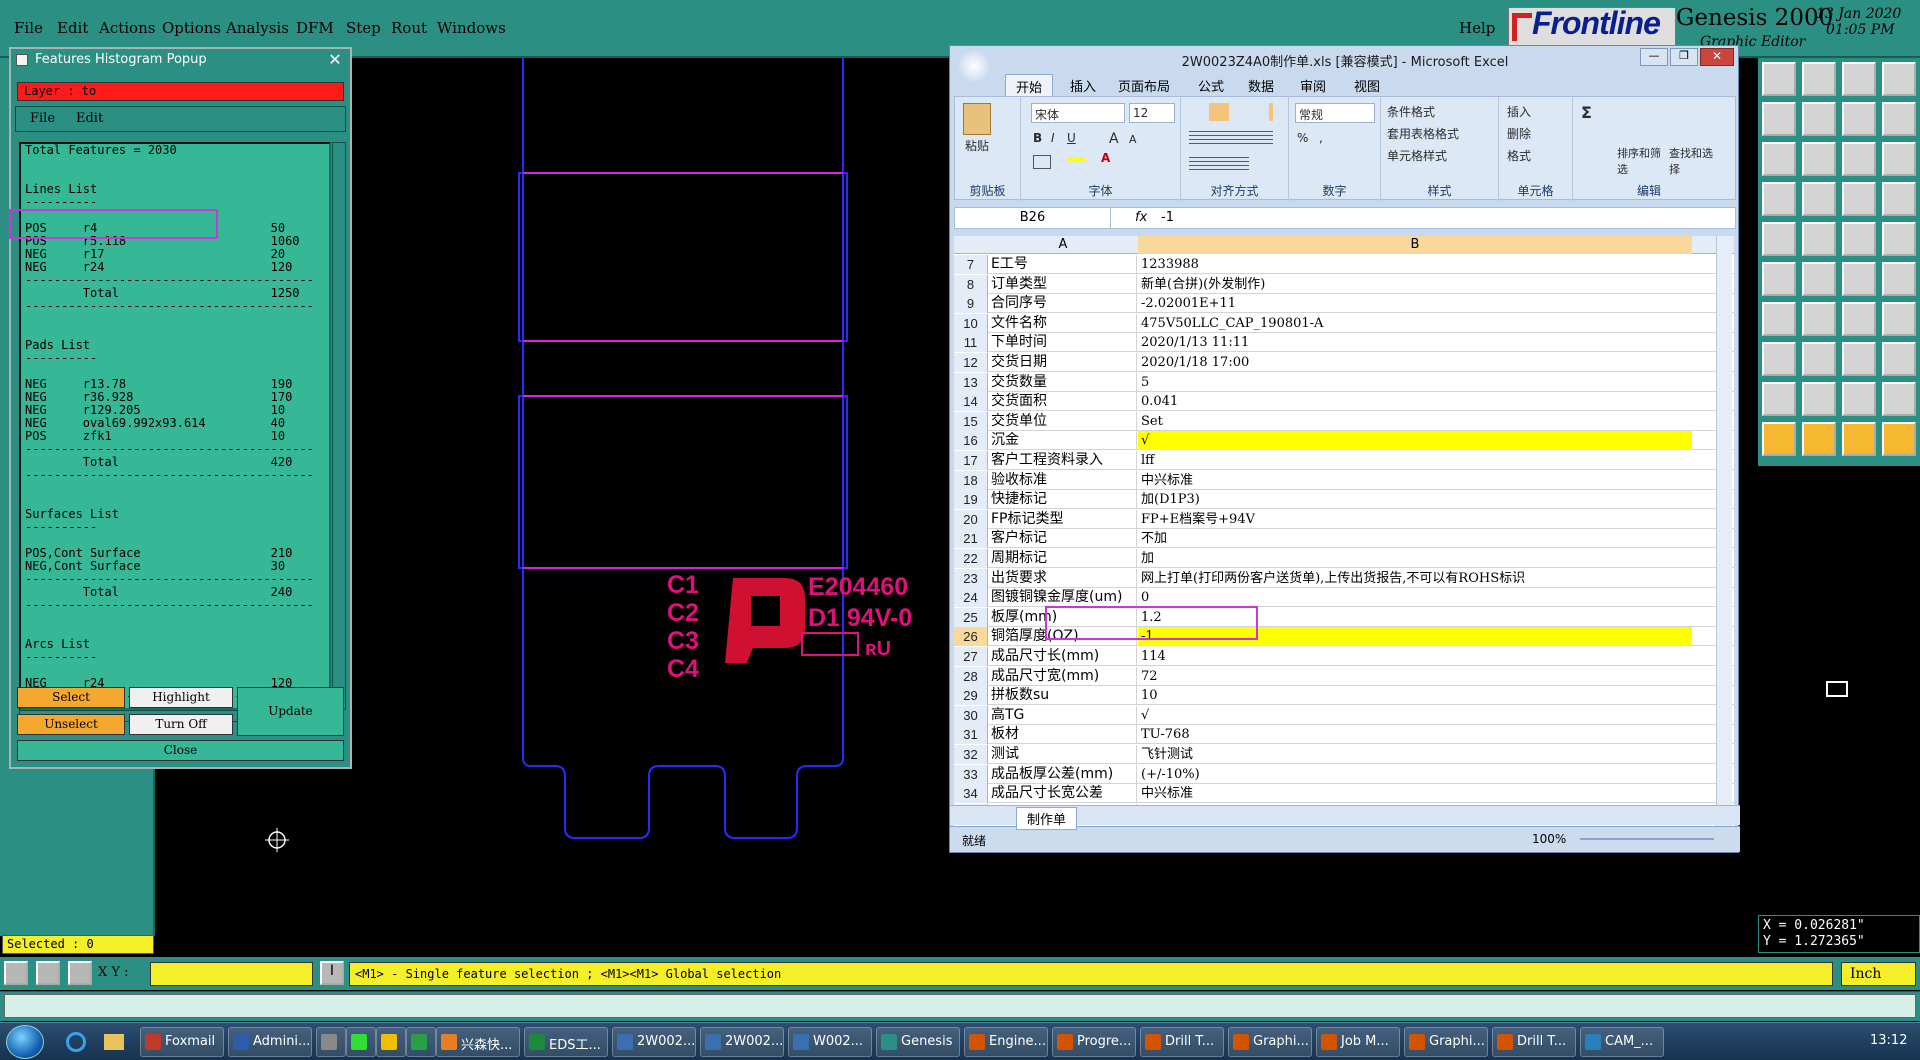  I want to click on ie-icon, so click(76, 1042).